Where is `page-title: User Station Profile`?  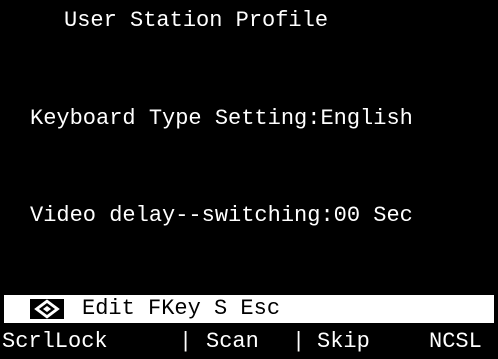
page-title: User Station Profile is located at coordinates (196, 20).